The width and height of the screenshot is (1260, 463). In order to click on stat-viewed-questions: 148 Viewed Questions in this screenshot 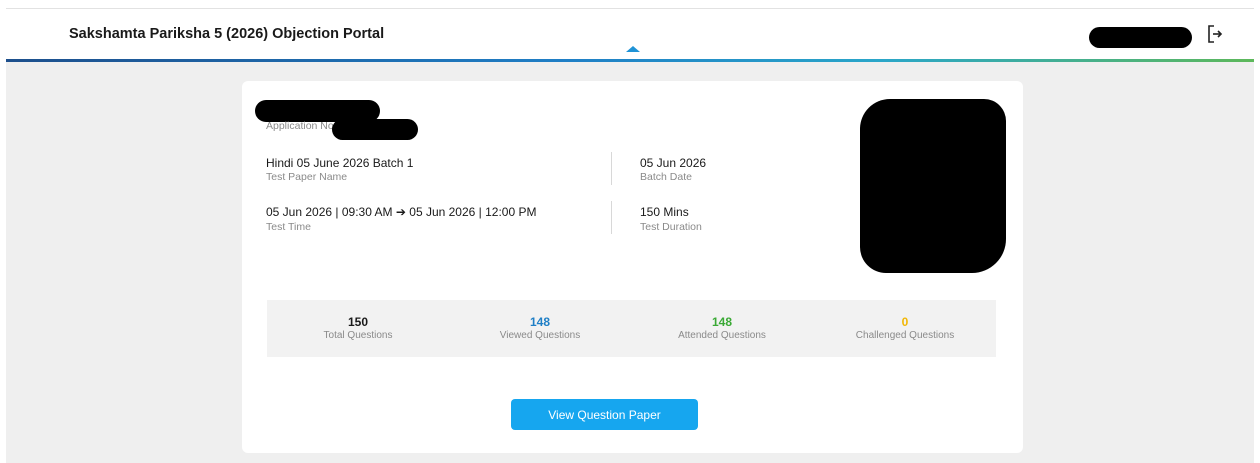, I will do `click(540, 328)`.